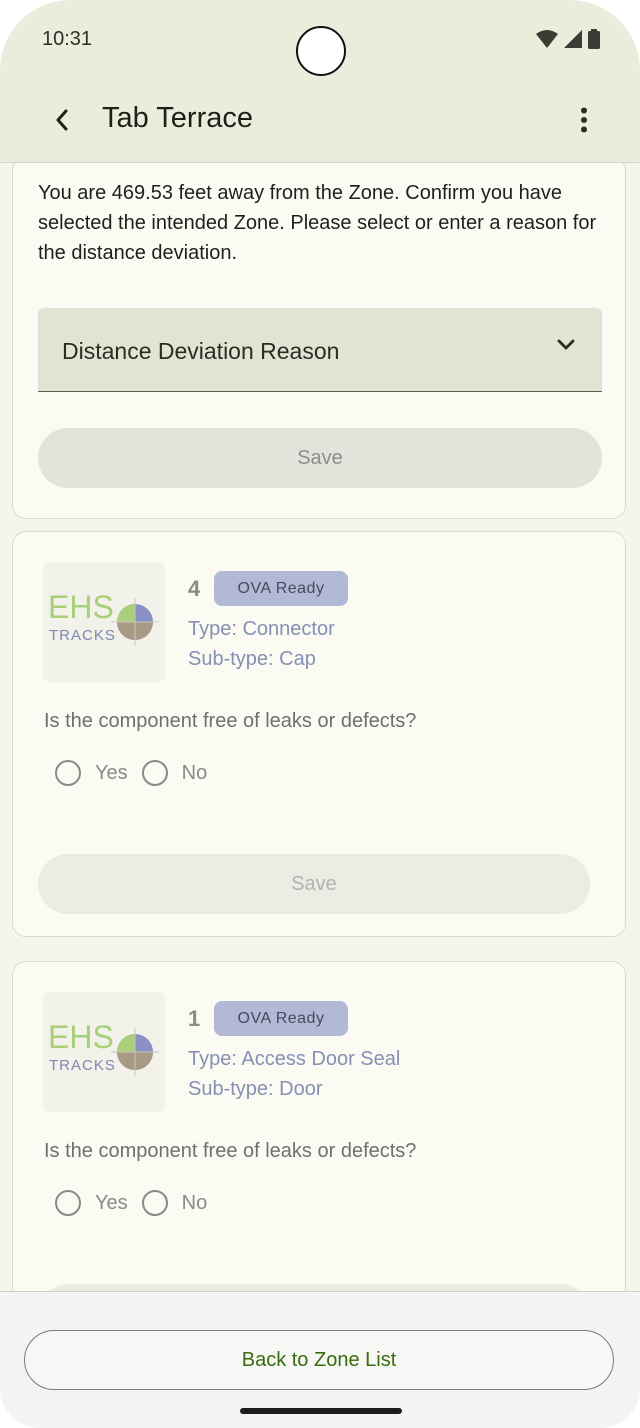 Image resolution: width=640 pixels, height=1428 pixels. I want to click on distance-deviation-reason-dropdown: Distance Deviation Reason, so click(320, 350).